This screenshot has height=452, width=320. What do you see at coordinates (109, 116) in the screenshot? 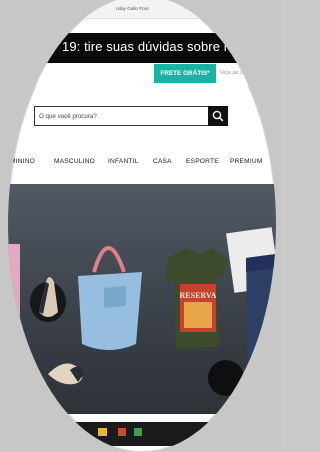
I see `search-input` at bounding box center [109, 116].